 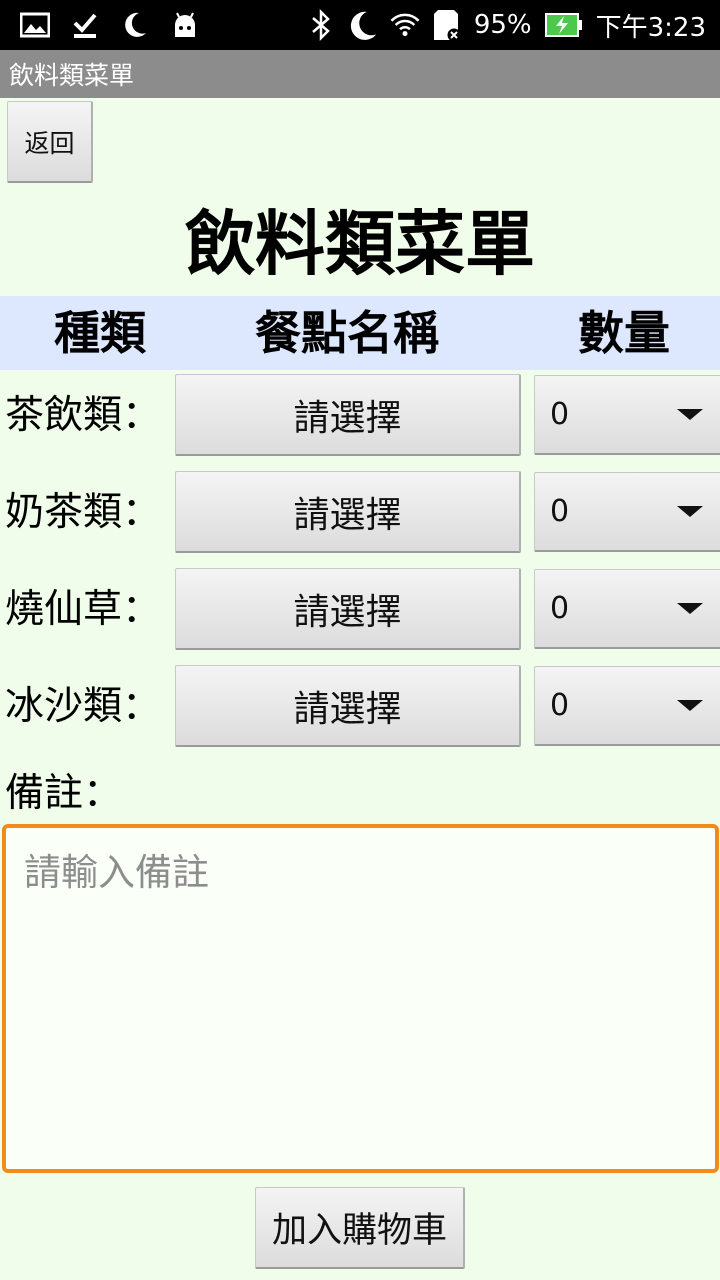 What do you see at coordinates (347, 333) in the screenshot?
I see `header-item-name: 餐點名稱` at bounding box center [347, 333].